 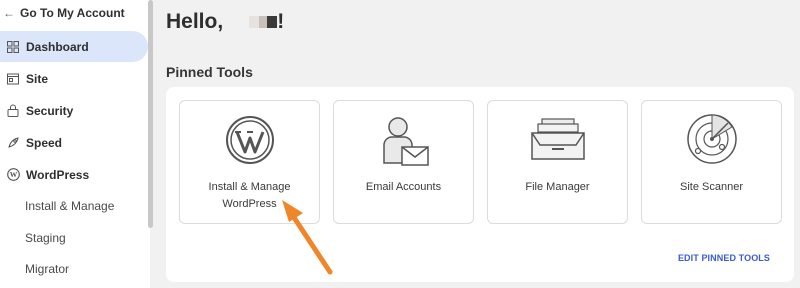 What do you see at coordinates (58, 174) in the screenshot?
I see `sidebar-item-label: WordPress` at bounding box center [58, 174].